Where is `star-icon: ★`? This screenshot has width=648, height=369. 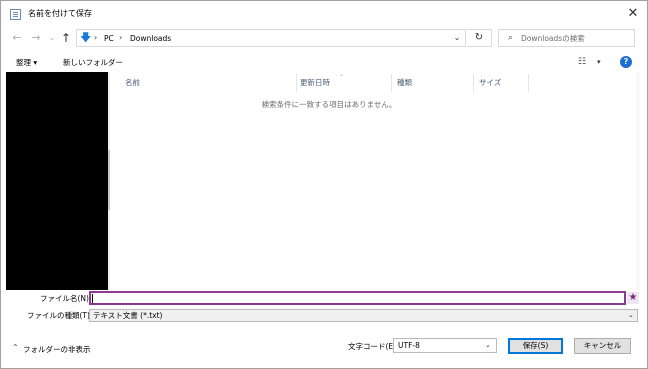 star-icon: ★ is located at coordinates (633, 298).